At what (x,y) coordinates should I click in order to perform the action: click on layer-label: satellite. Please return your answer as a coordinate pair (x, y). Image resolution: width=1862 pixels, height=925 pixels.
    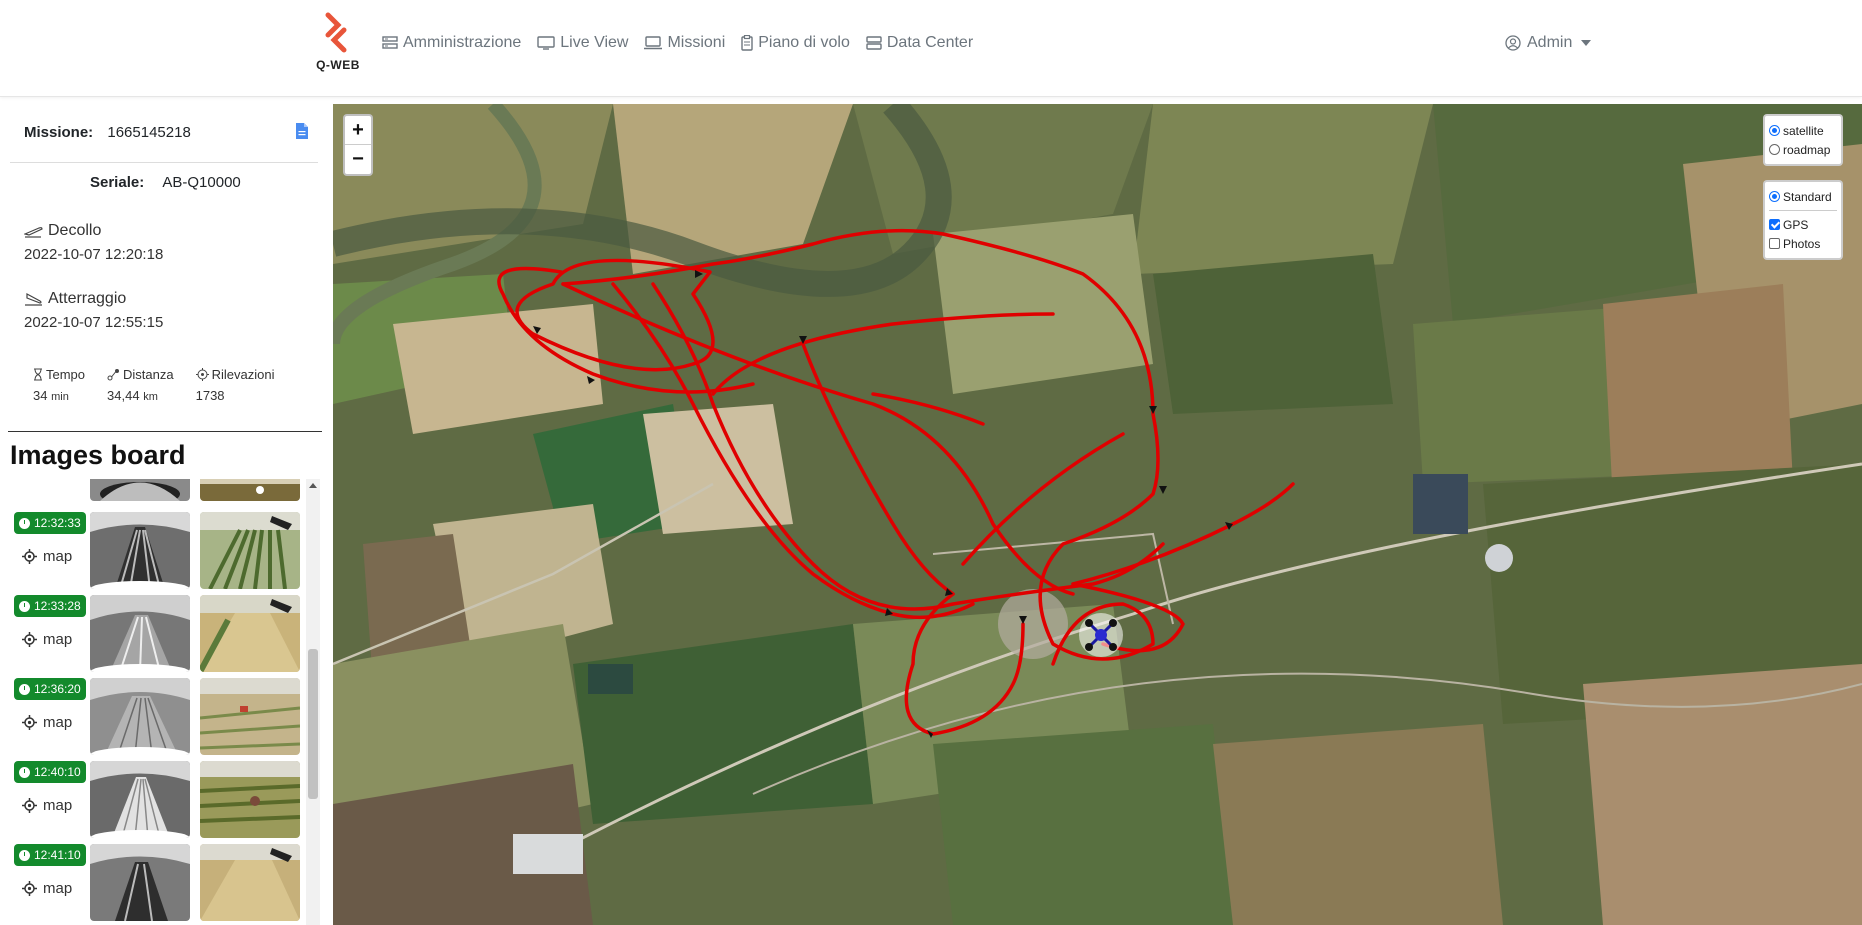
    Looking at the image, I should click on (1803, 130).